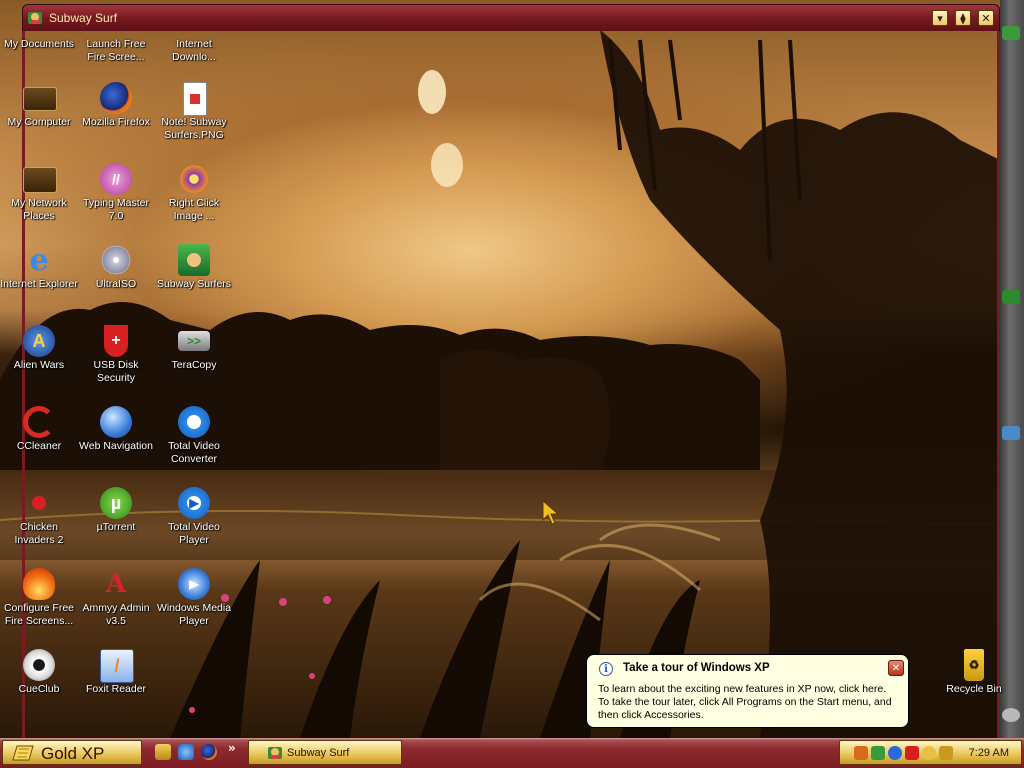 This screenshot has height=768, width=1024. I want to click on desktop-icon-recycle-bin: ♻ Recycle Bin, so click(974, 672).